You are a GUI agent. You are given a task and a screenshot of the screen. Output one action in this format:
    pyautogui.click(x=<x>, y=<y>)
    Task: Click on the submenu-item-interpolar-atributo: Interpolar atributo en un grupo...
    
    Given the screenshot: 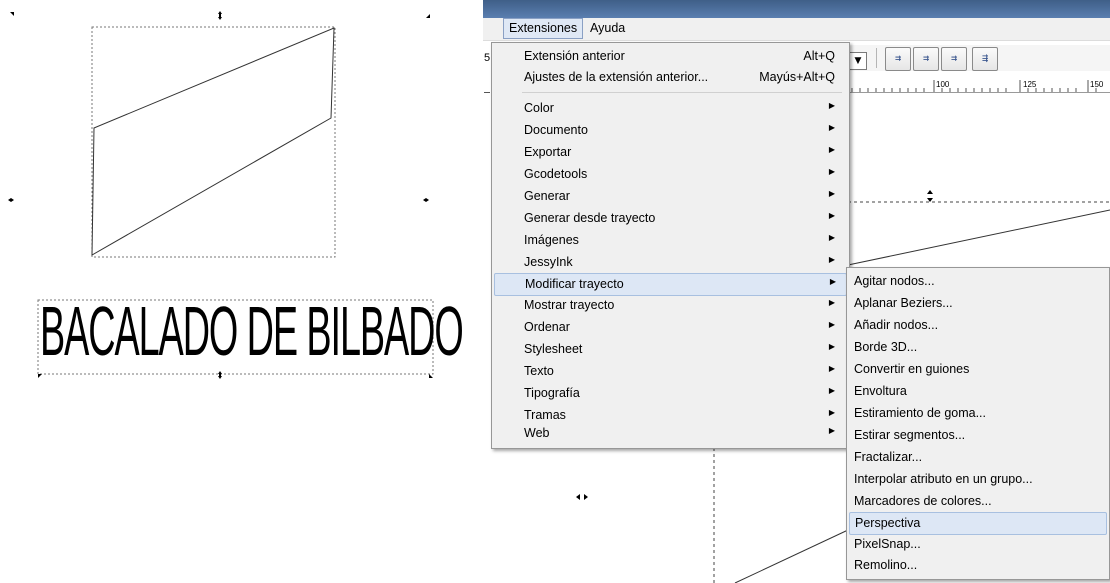 What is the action you would take?
    pyautogui.click(x=977, y=479)
    